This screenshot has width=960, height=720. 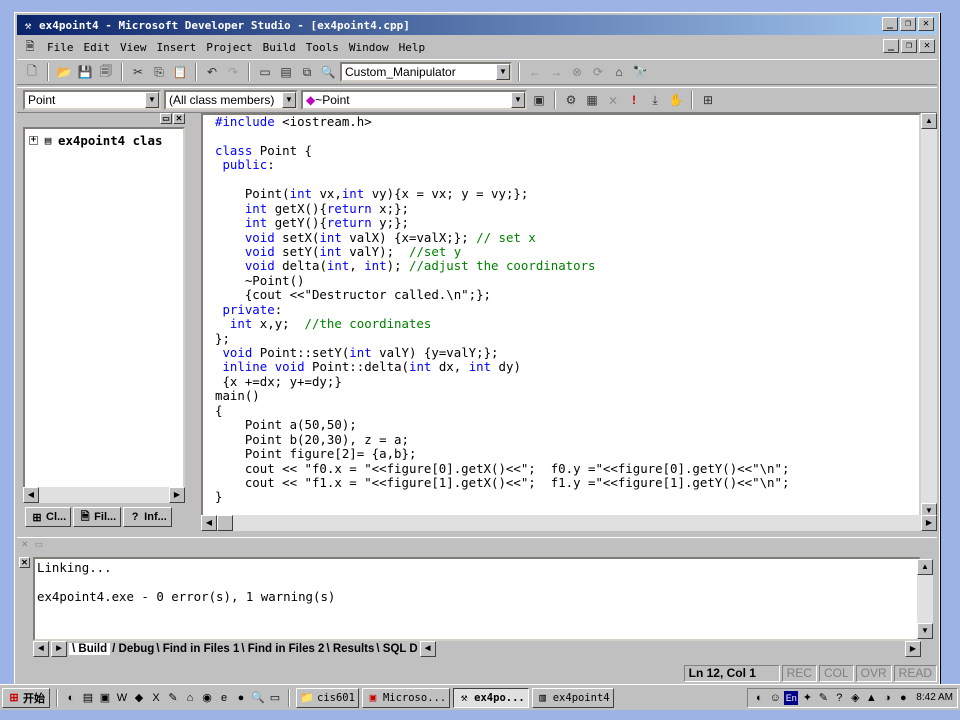 What do you see at coordinates (286, 72) in the screenshot?
I see `output-window-icon: ▤` at bounding box center [286, 72].